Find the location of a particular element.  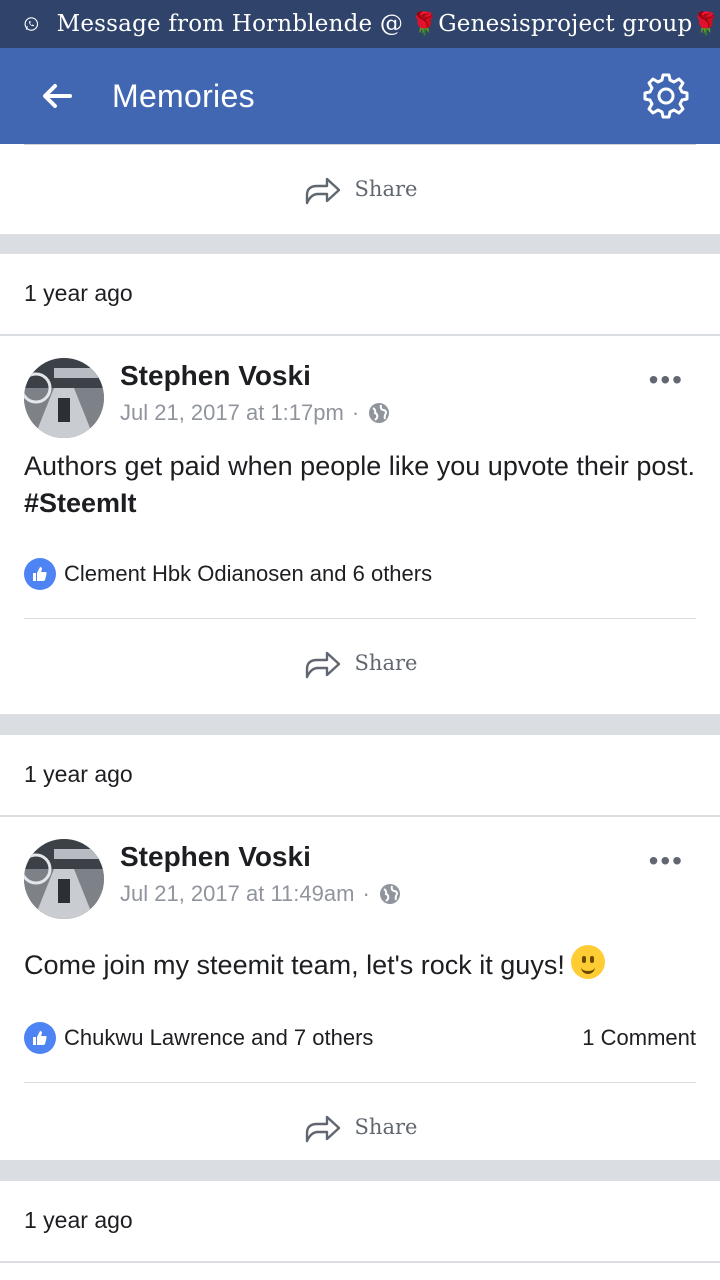

reactions-row: Clement Hbk Odianosen and 6 others is located at coordinates (360, 574).